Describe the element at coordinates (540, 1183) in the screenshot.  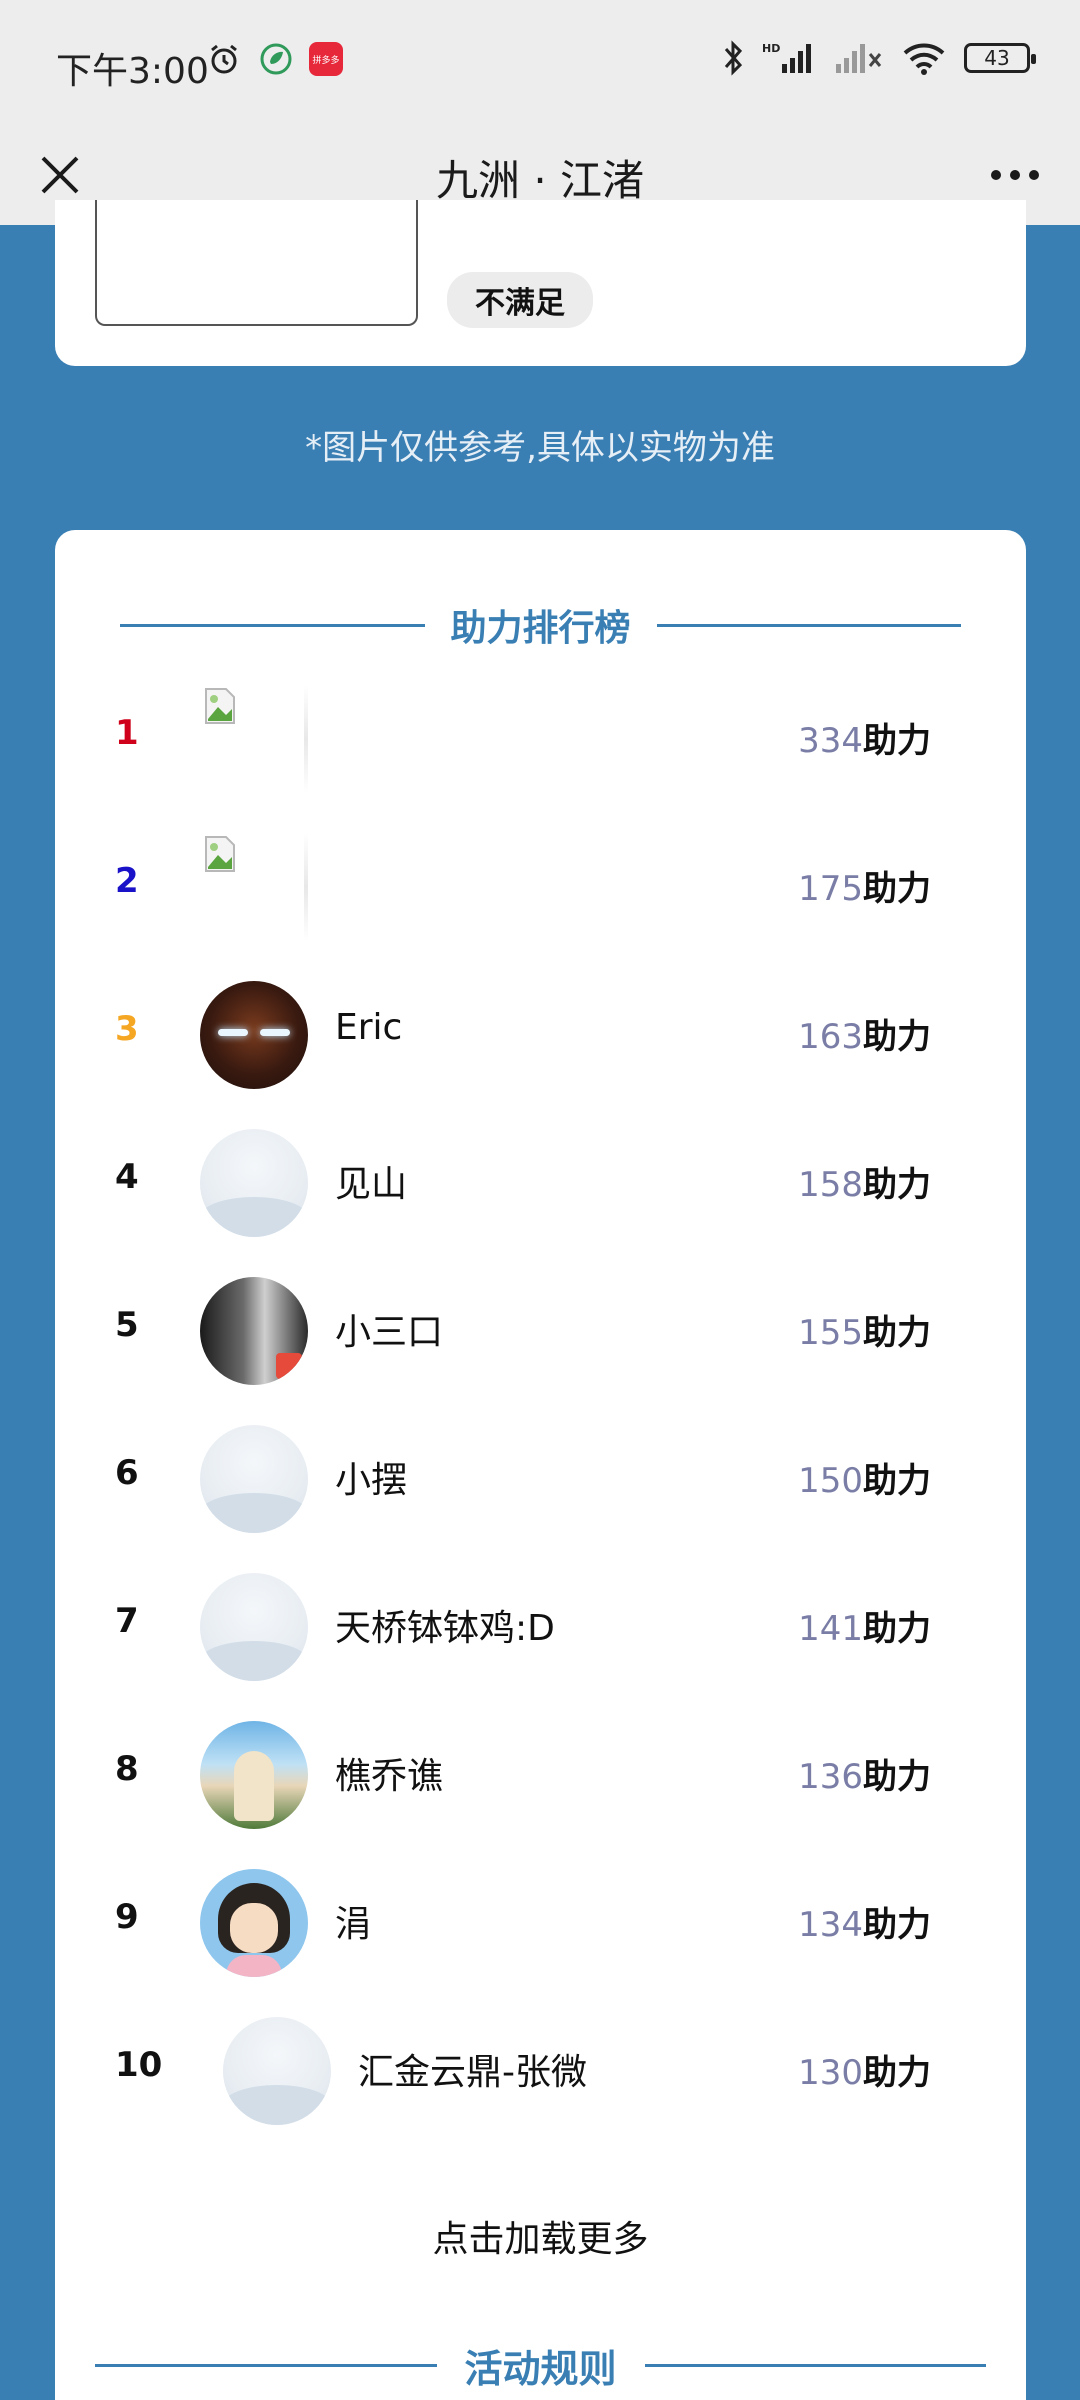
I see `ranking-row: 4 见山 158助力` at that location.